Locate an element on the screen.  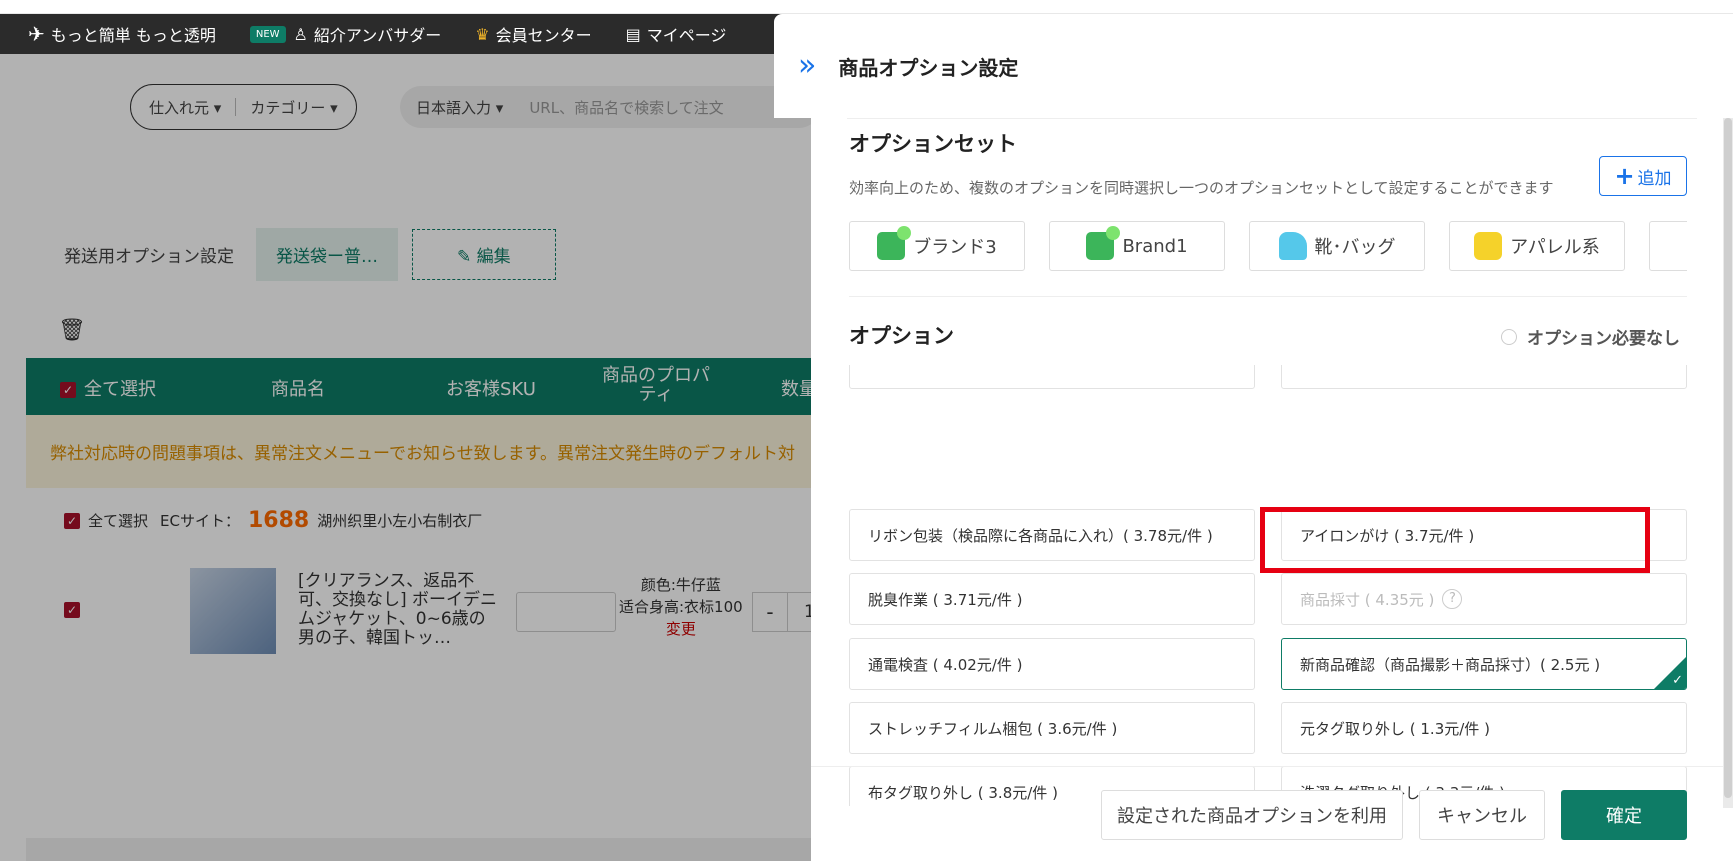
option-card-selected: 新商品確認（商品撮影＋商品採寸）( 2.5元 ) ✓ is located at coordinates (1484, 664).